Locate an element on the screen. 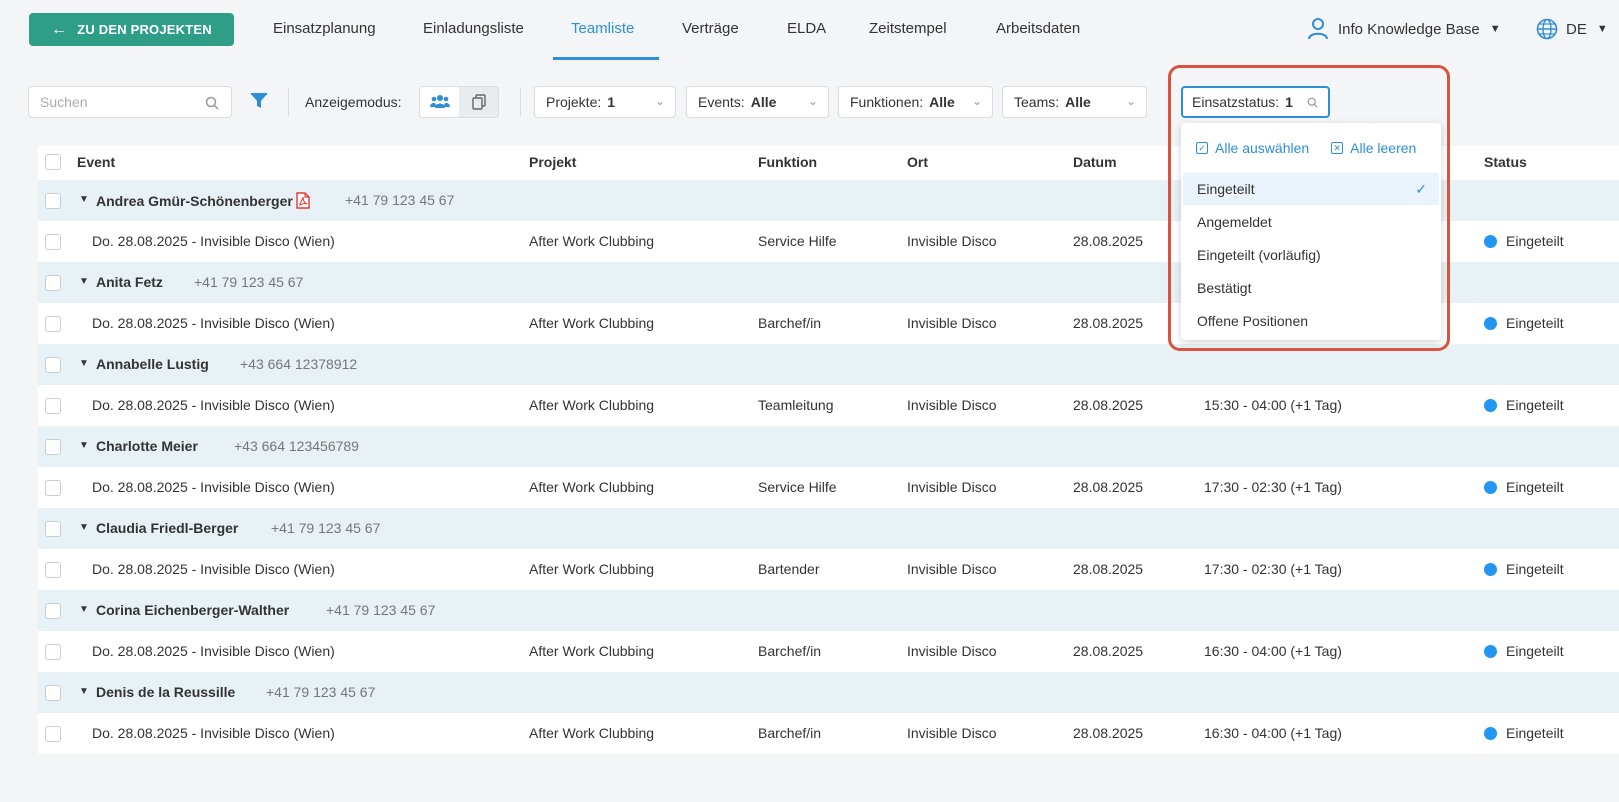 This screenshot has width=1619, height=802. group-view-button is located at coordinates (439, 102).